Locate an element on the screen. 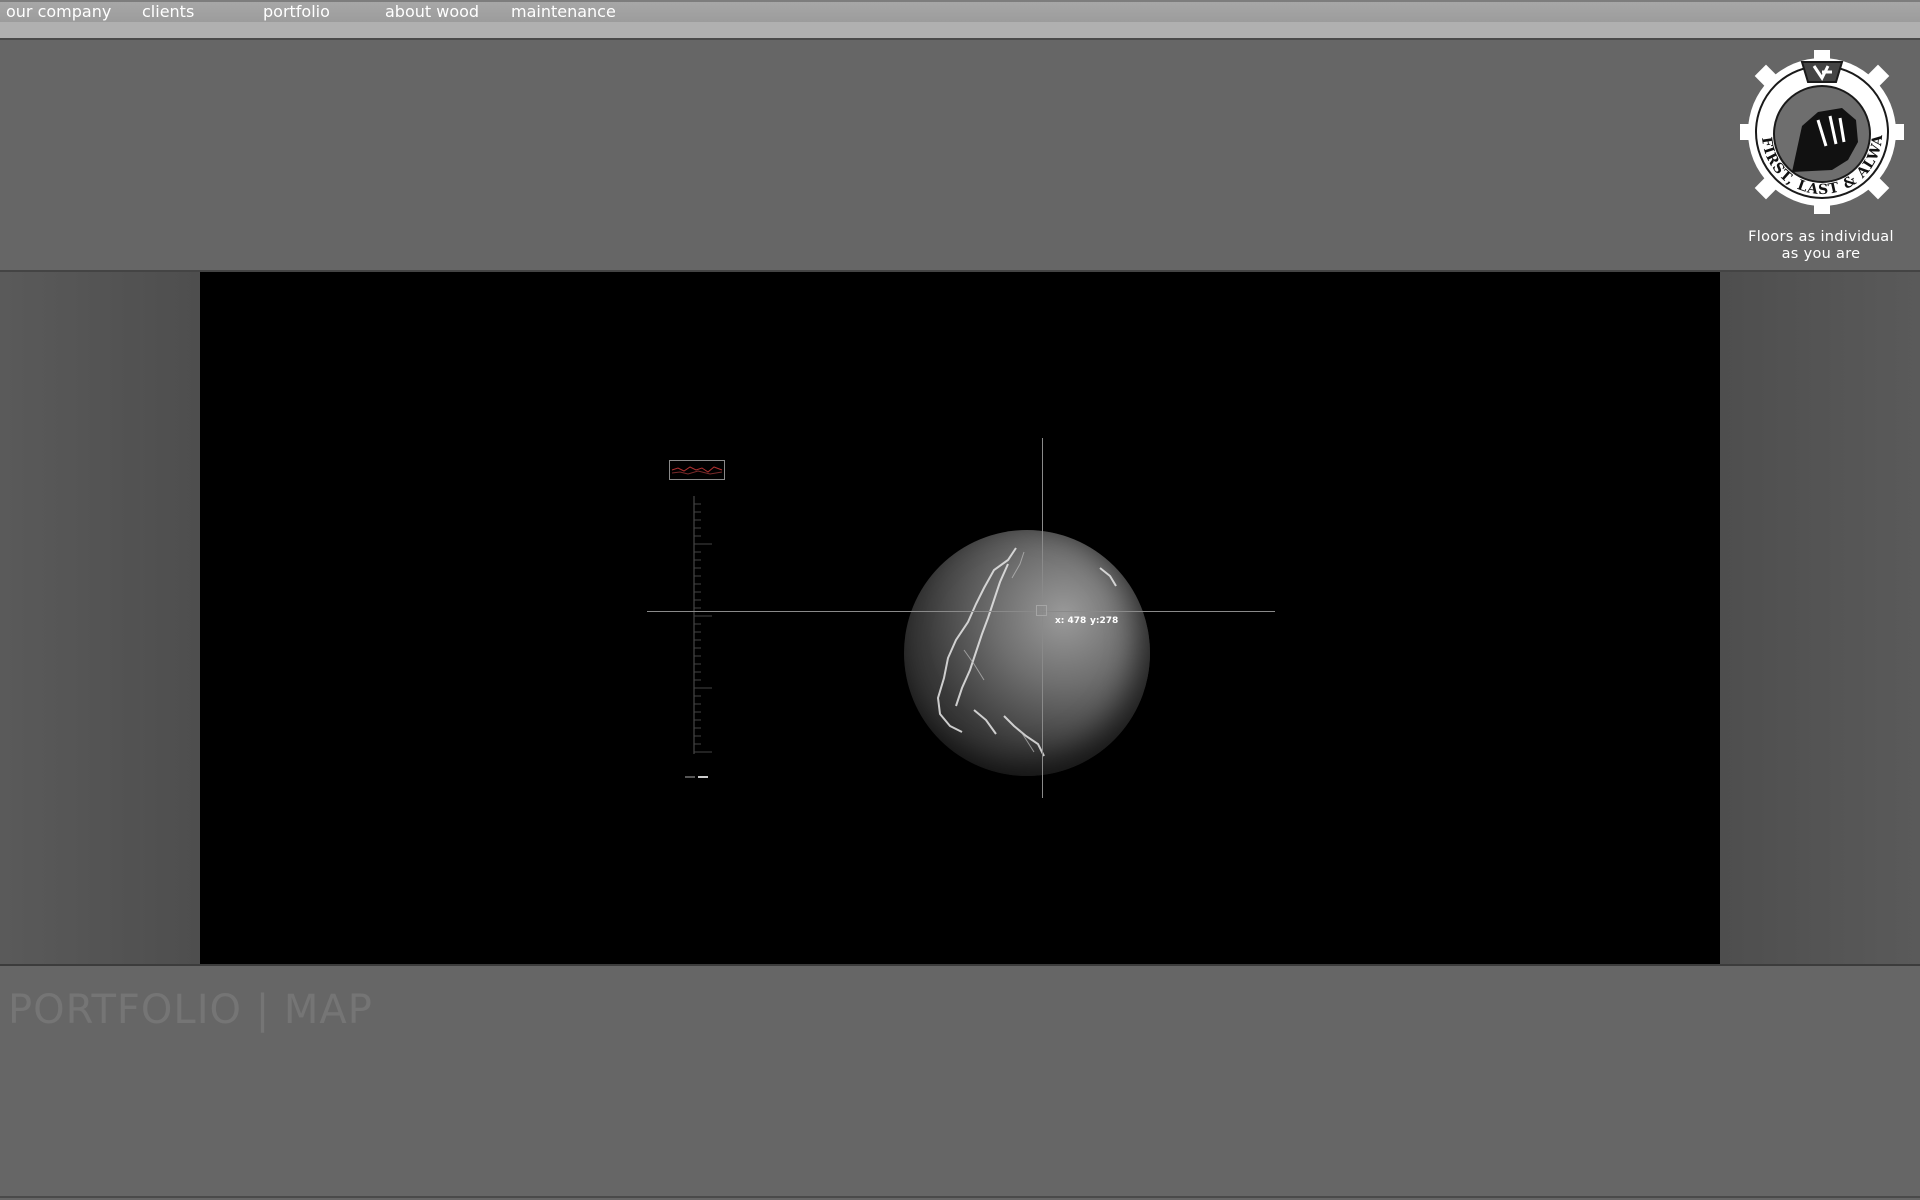 This screenshot has width=1920, height=1200. tagline-line-2: as you are is located at coordinates (1821, 254).